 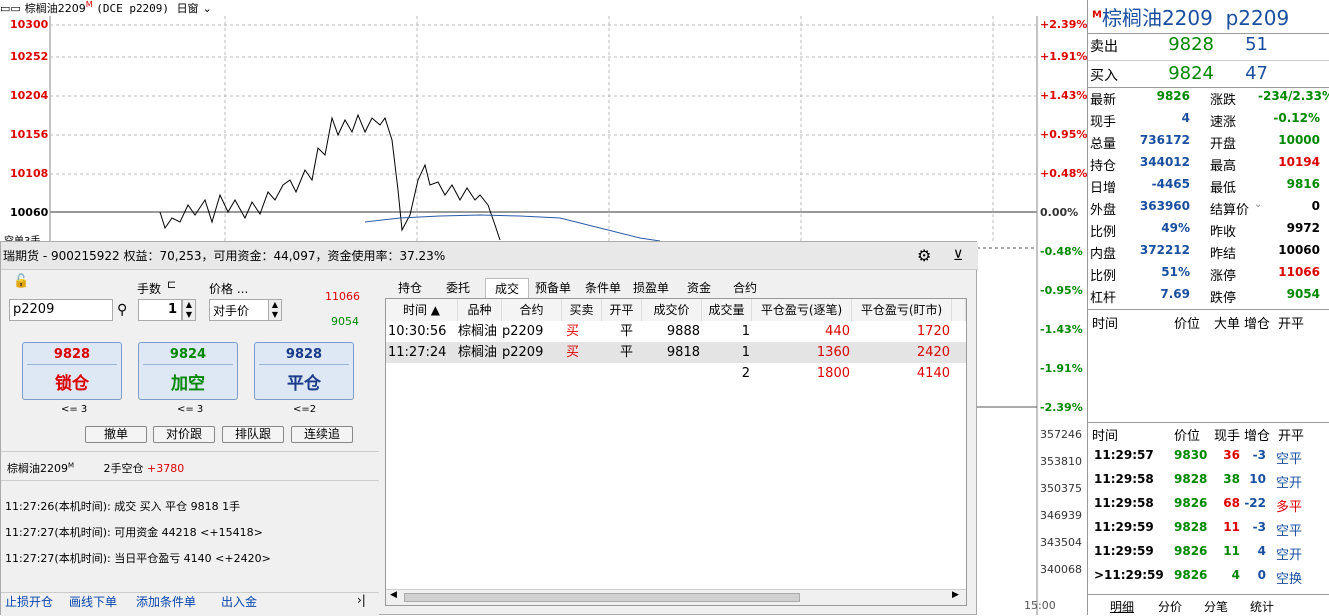 What do you see at coordinates (1064, 134) in the screenshot?
I see `pct-label: +0.95%` at bounding box center [1064, 134].